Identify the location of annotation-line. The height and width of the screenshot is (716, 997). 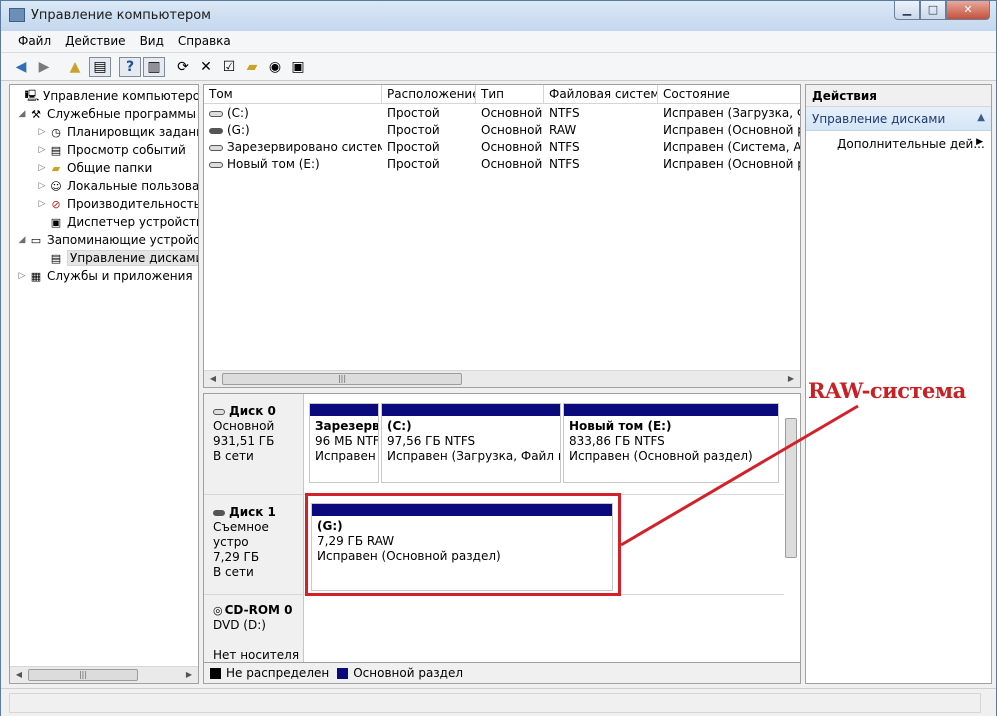
(739, 475).